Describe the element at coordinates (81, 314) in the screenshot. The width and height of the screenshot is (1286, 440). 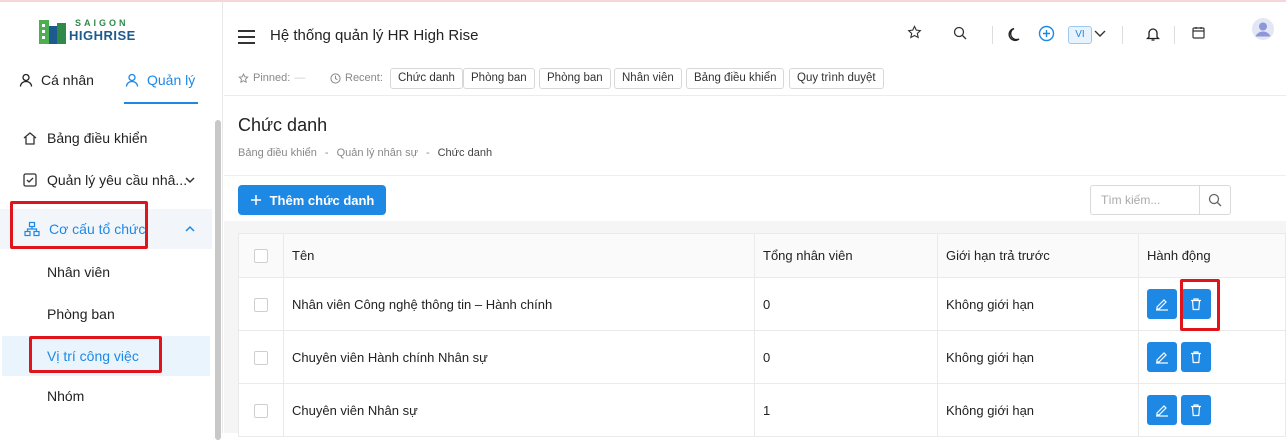
I see `sidebar-subitem-label: Phòng ban` at that location.